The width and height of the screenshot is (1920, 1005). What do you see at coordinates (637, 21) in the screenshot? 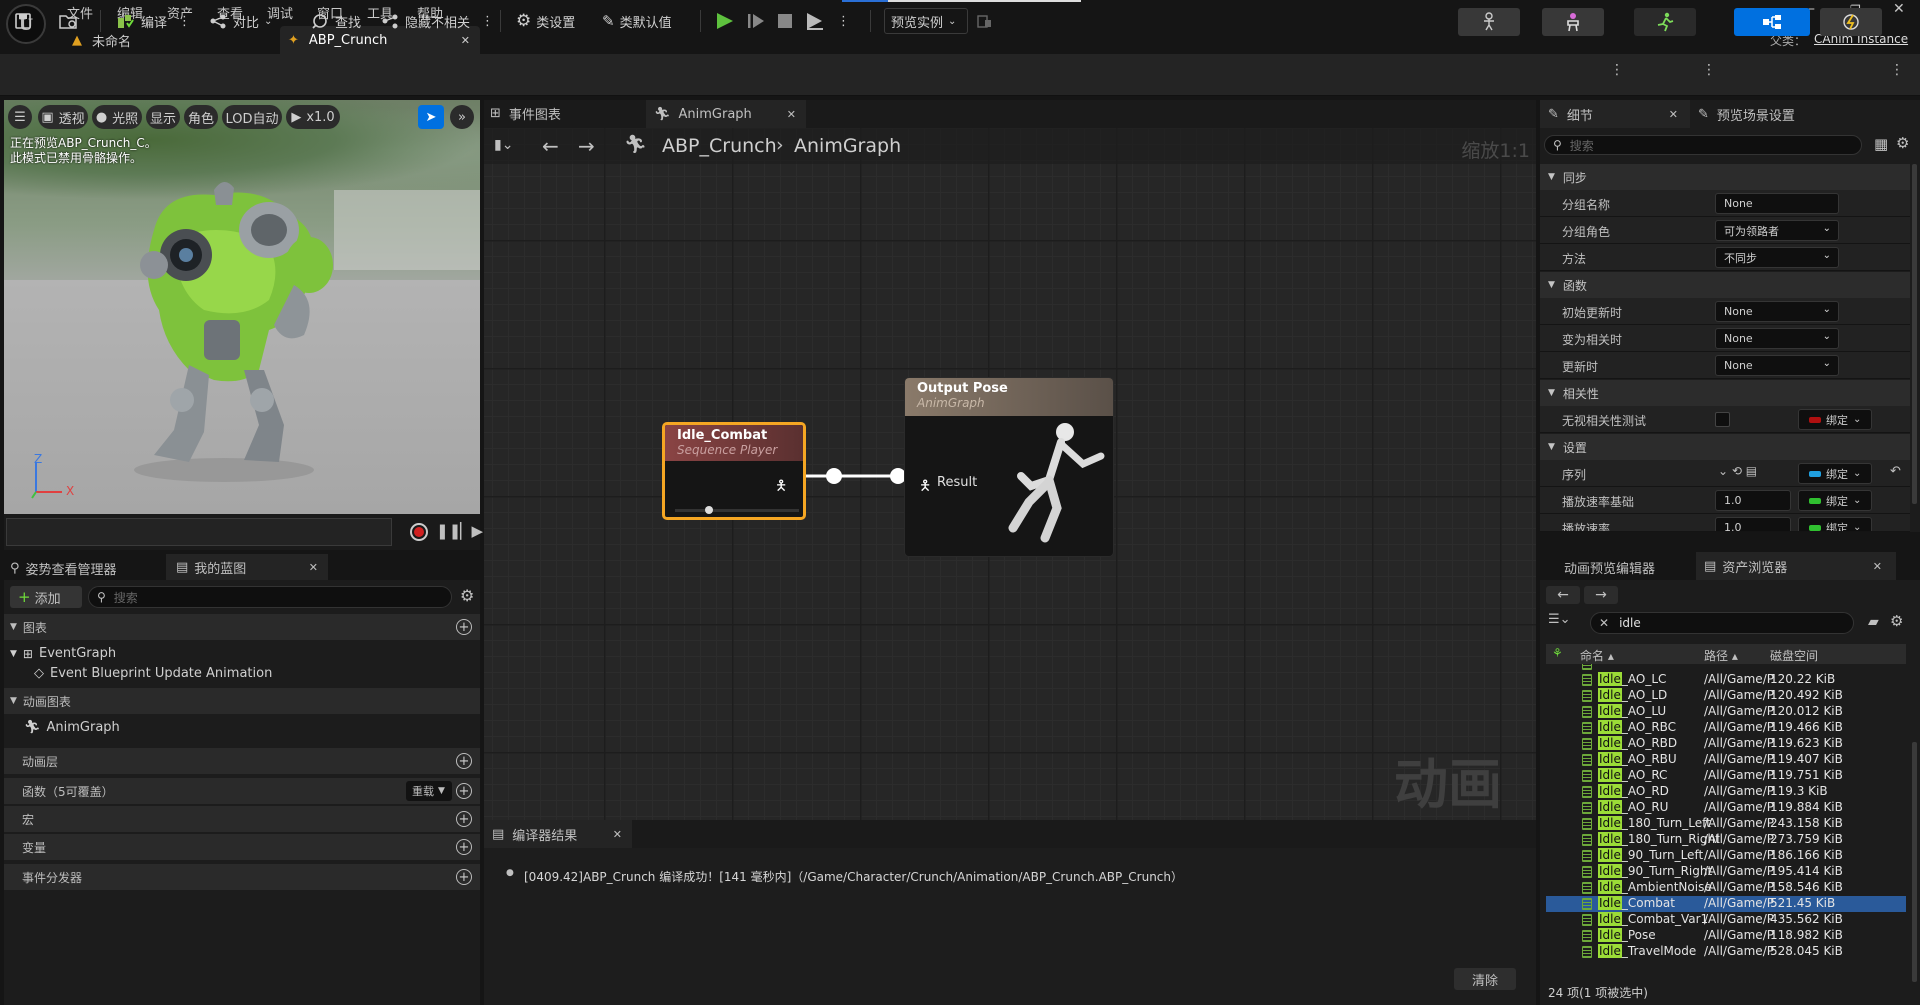
I see `class-defaults-button: ✎ 类默认值` at bounding box center [637, 21].